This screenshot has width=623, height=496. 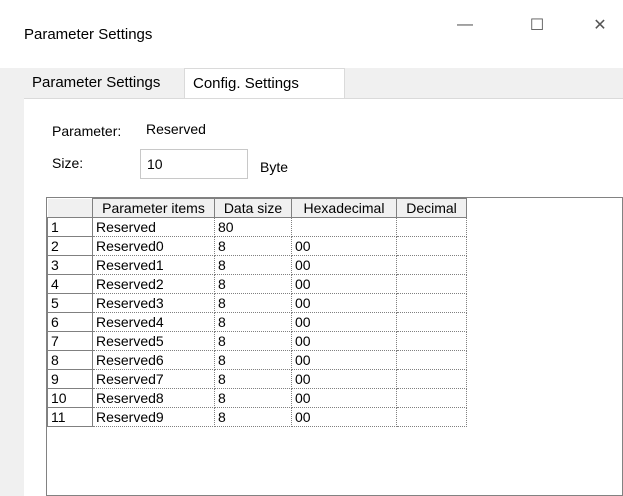 I want to click on parameter-label: Parameter:, so click(x=87, y=131).